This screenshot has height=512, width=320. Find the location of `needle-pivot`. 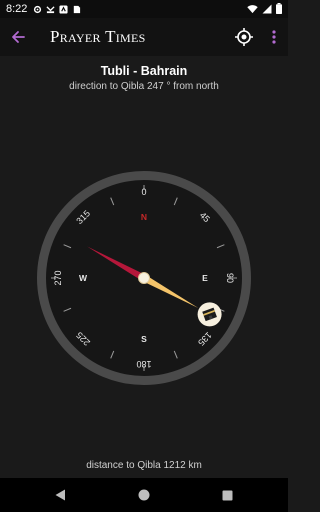

needle-pivot is located at coordinates (144, 278).